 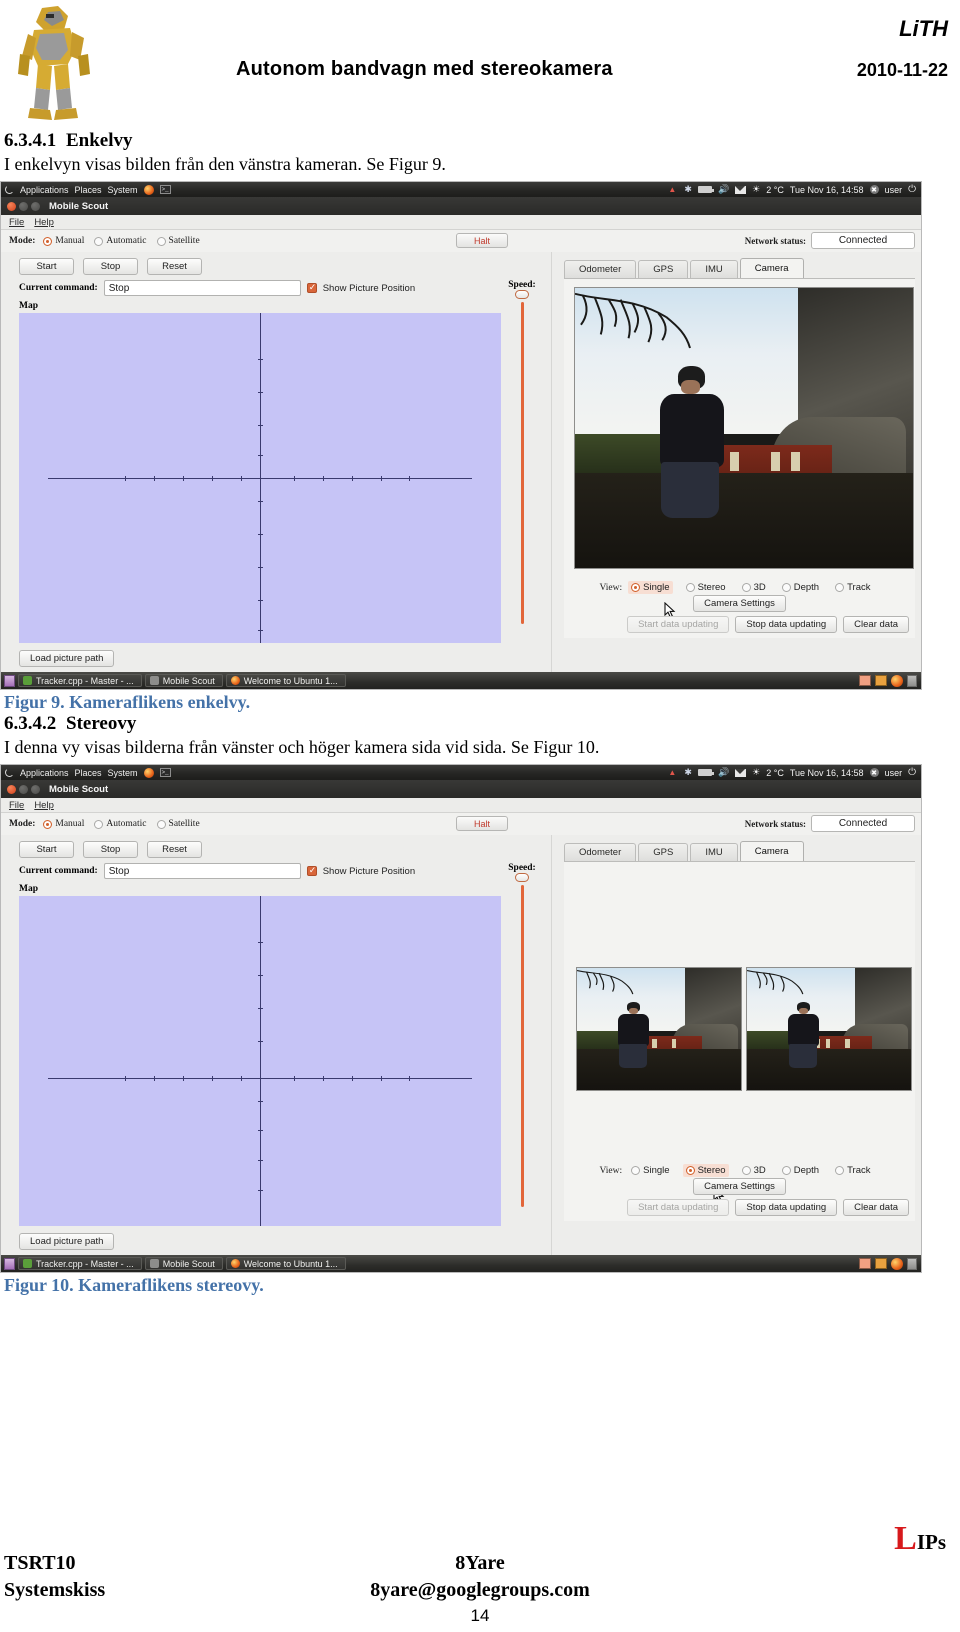 What do you see at coordinates (174, 849) in the screenshot?
I see `reset-button: Reset` at bounding box center [174, 849].